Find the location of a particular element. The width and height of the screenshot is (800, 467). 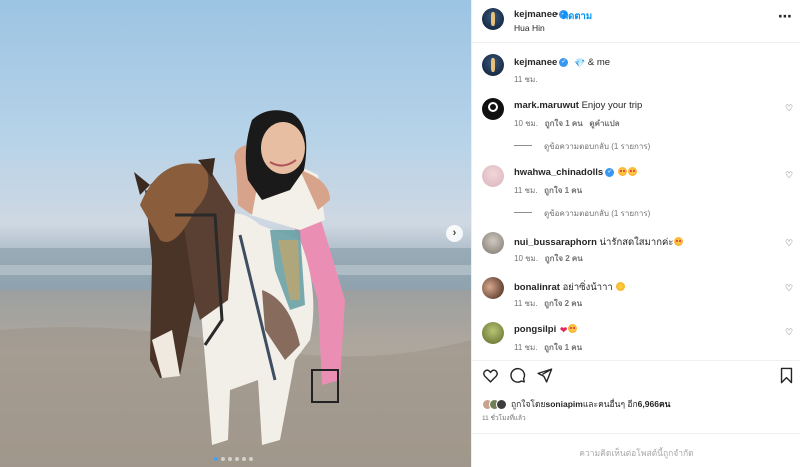

chevron-right-icon: › is located at coordinates (454, 233).